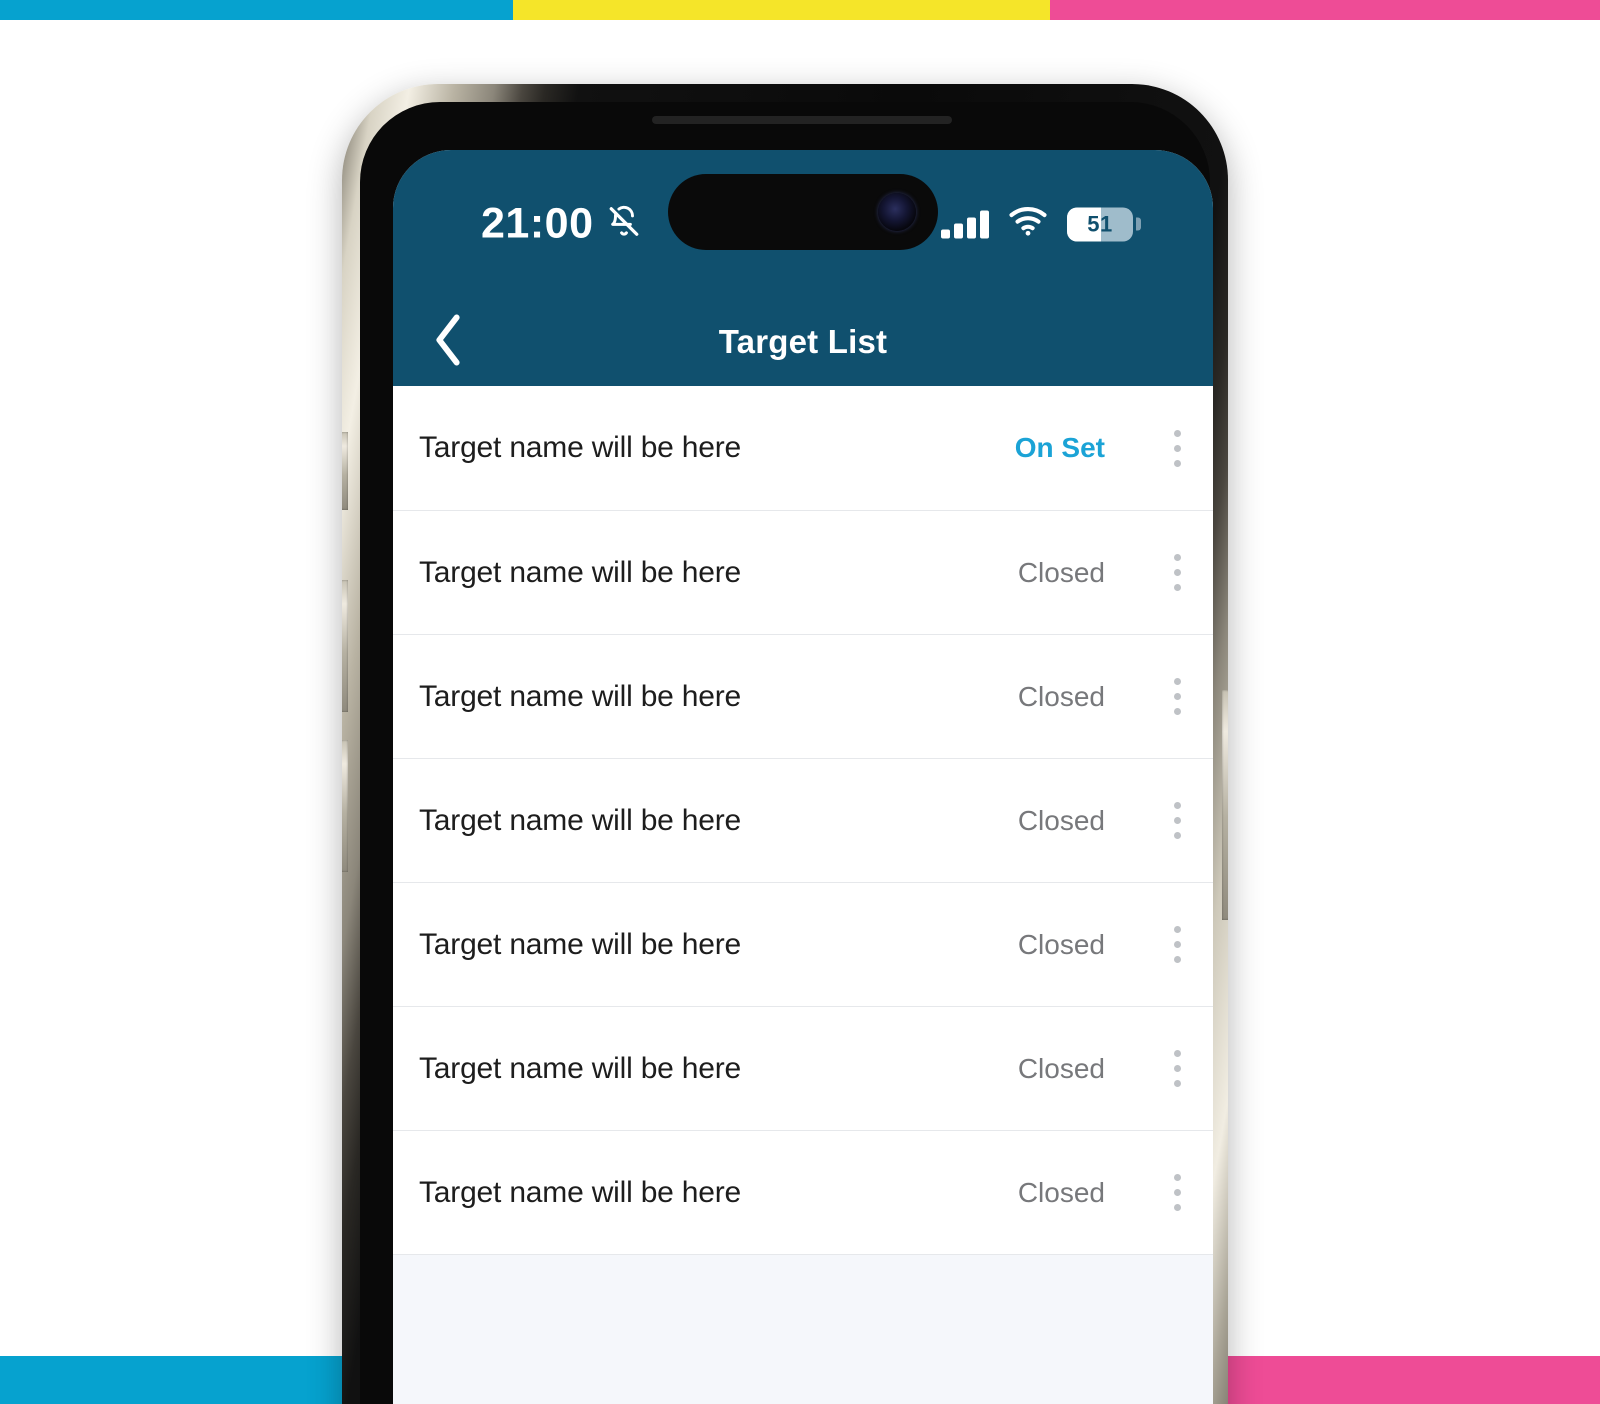 The width and height of the screenshot is (1600, 1404). Describe the element at coordinates (802, 120) in the screenshot. I see `earpiece-speaker-grille` at that location.